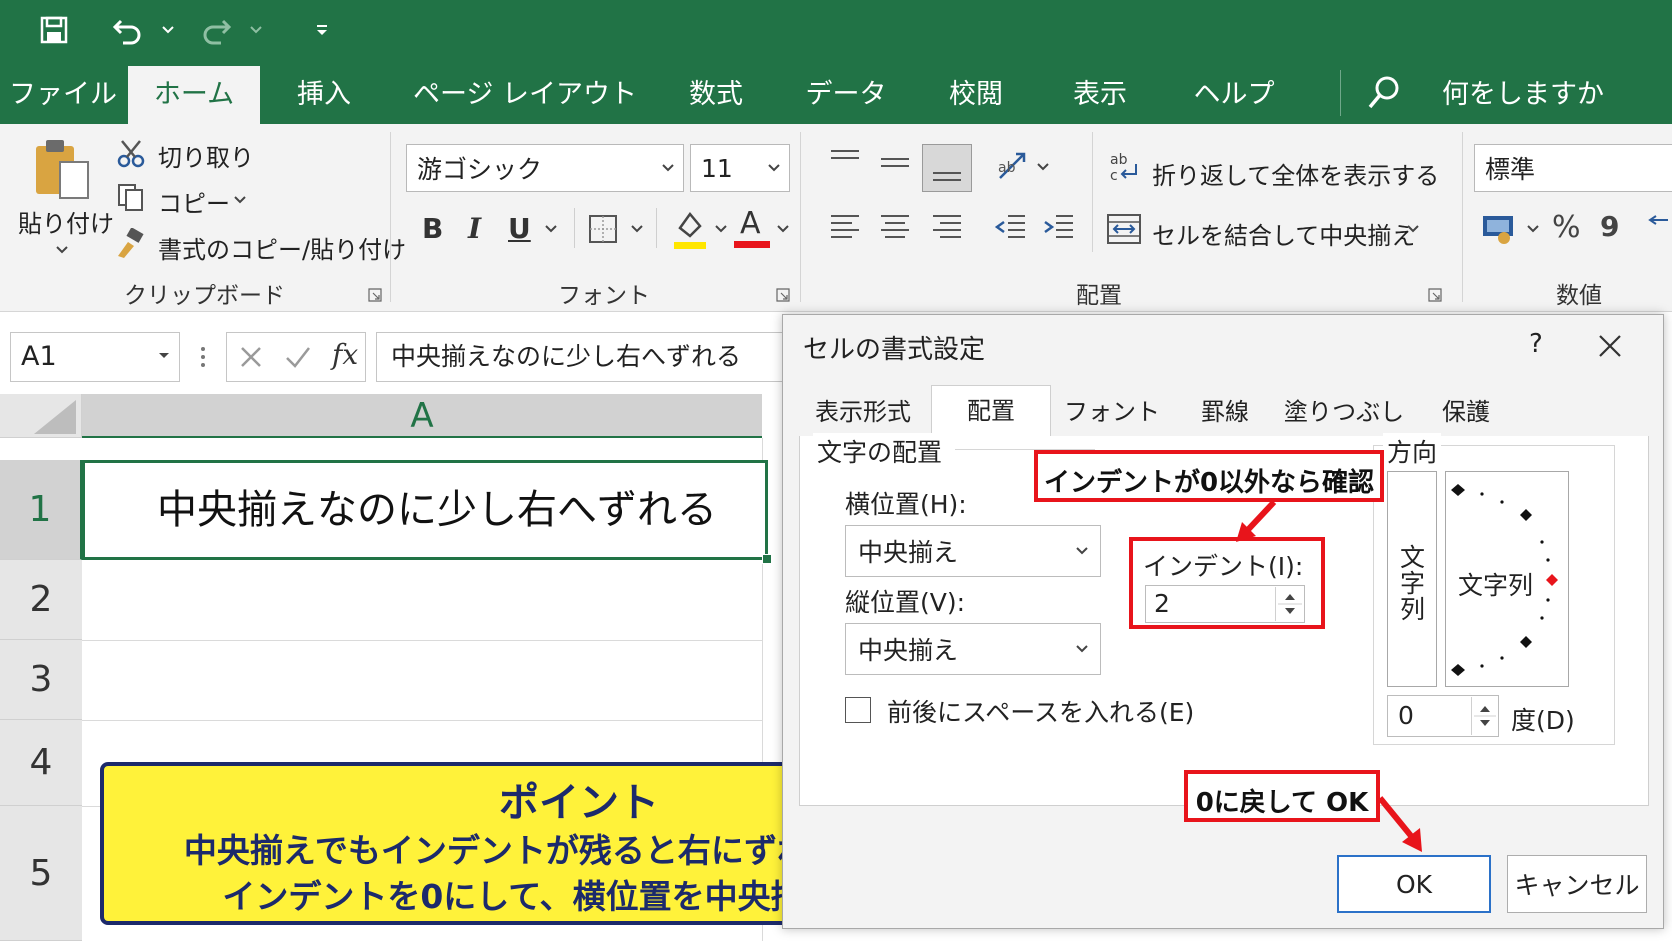 Image resolution: width=1672 pixels, height=941 pixels. Describe the element at coordinates (1234, 95) in the screenshot. I see `tab-help: ヘルプ` at that location.